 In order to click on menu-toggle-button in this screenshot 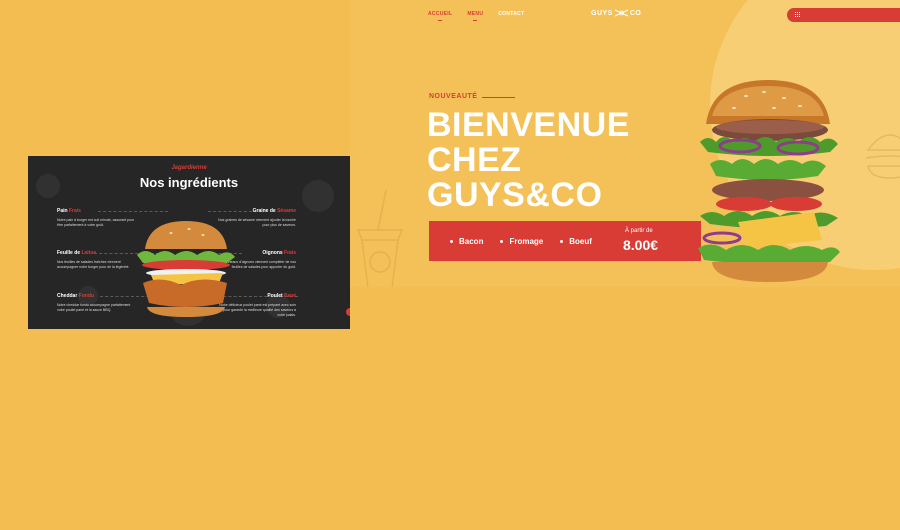, I will do `click(843, 15)`.